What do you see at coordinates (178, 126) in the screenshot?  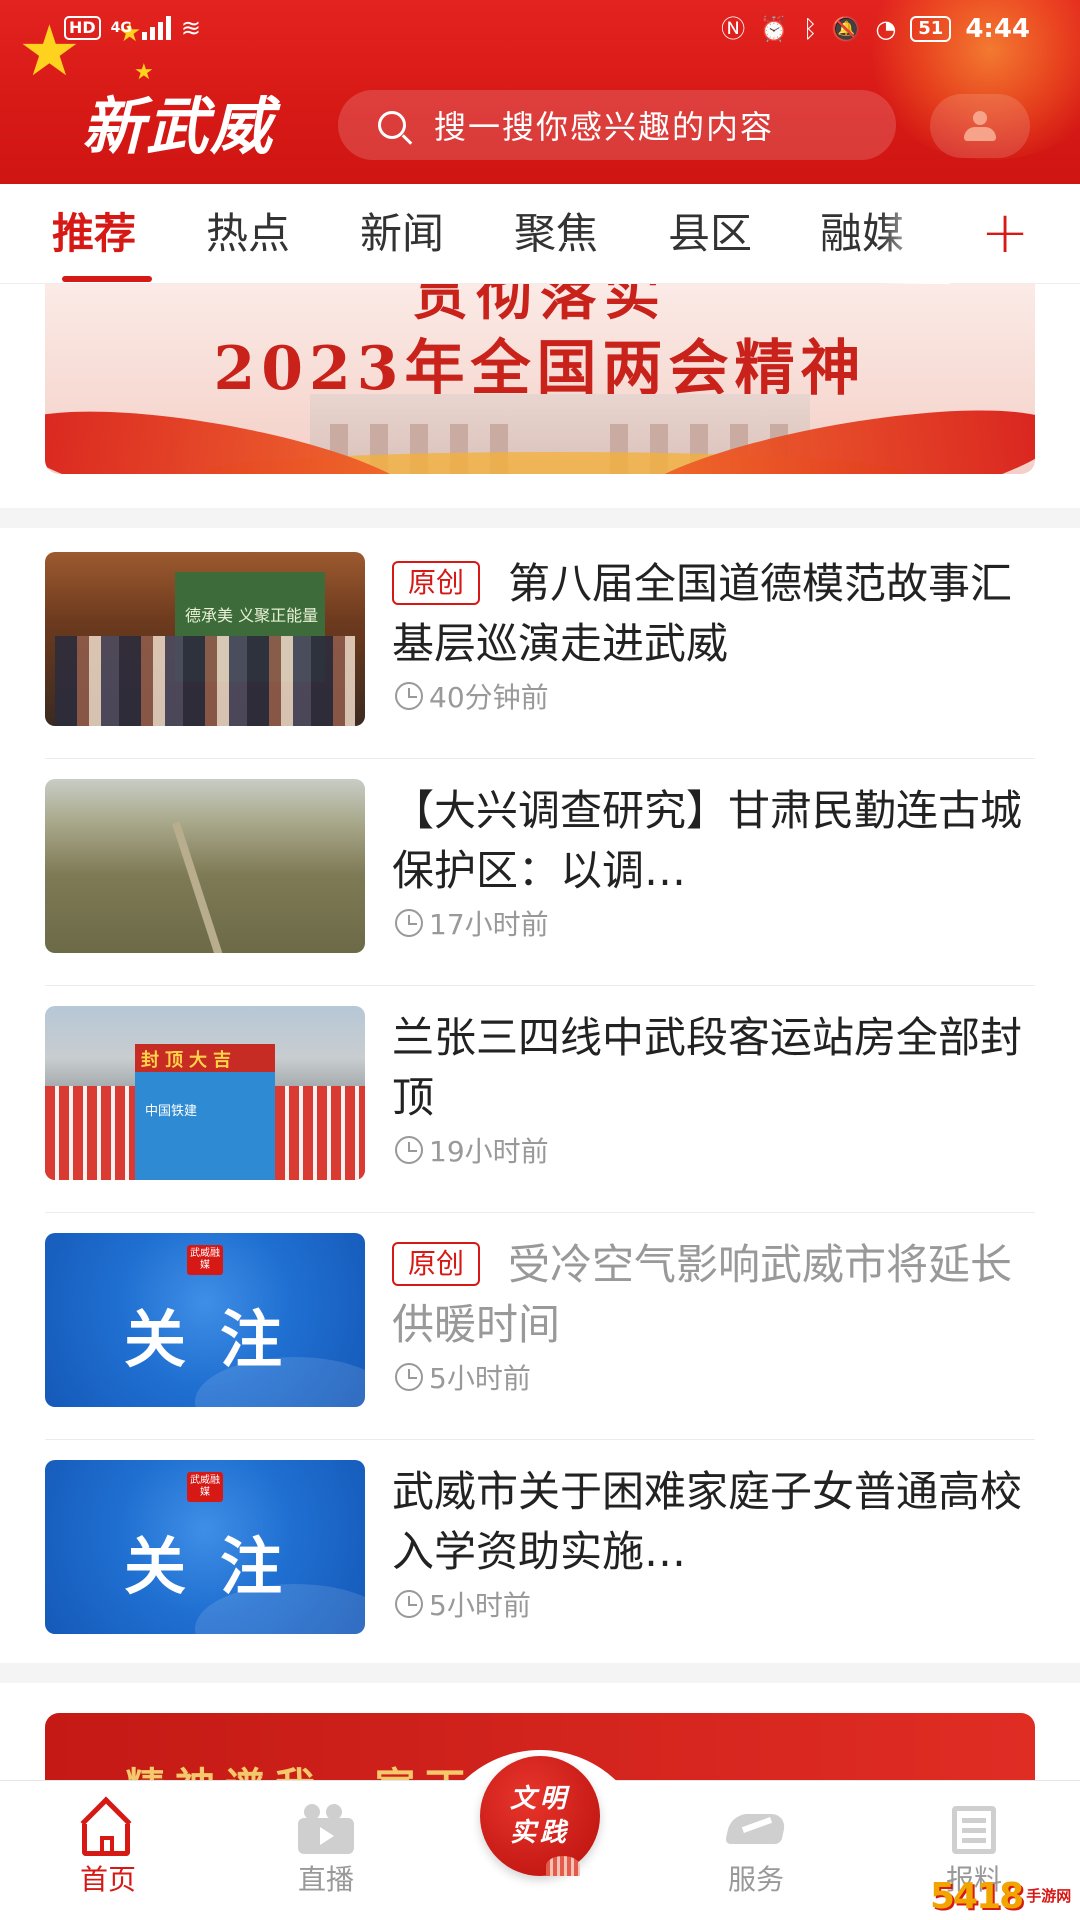 I see `app-logo: 新武威` at bounding box center [178, 126].